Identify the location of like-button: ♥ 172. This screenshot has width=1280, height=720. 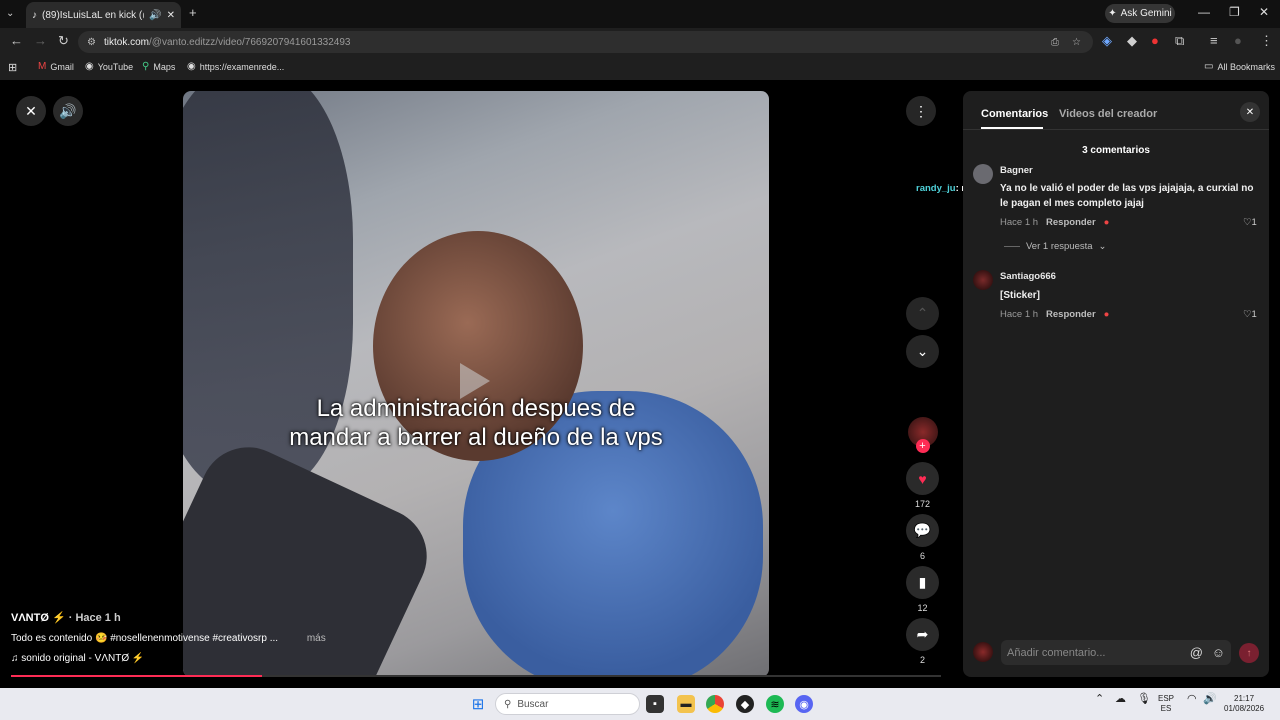
(922, 485).